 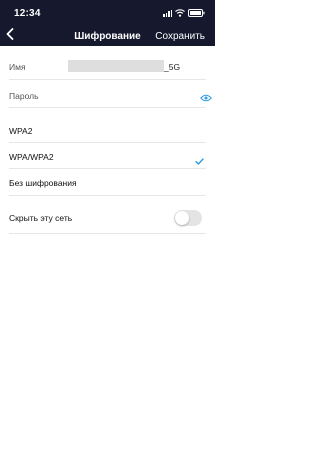 I want to click on wifi-icon, so click(x=180, y=13).